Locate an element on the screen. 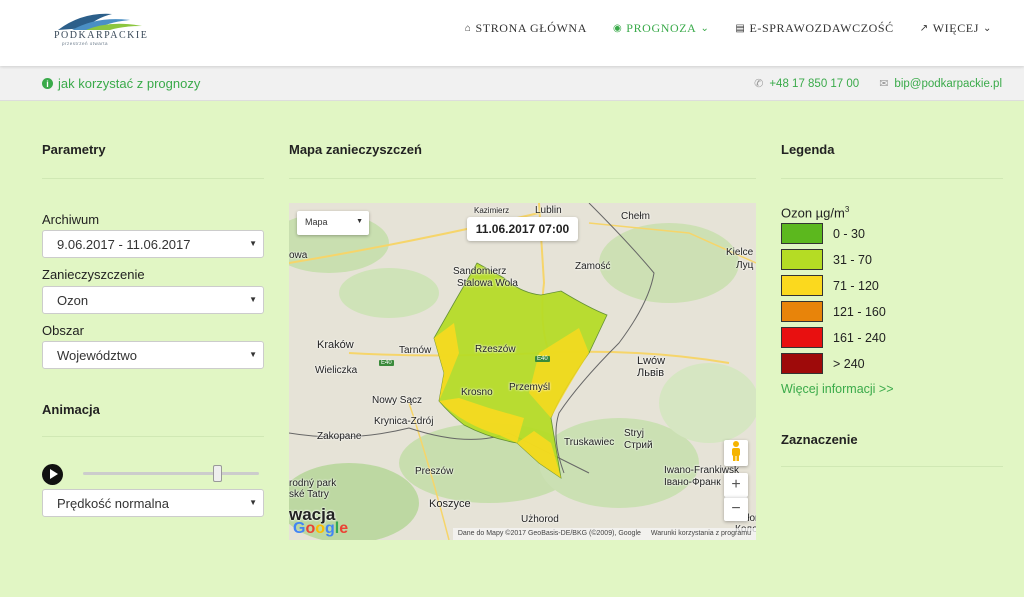 This screenshot has width=1024, height=597. city-label: Krosno is located at coordinates (477, 392).